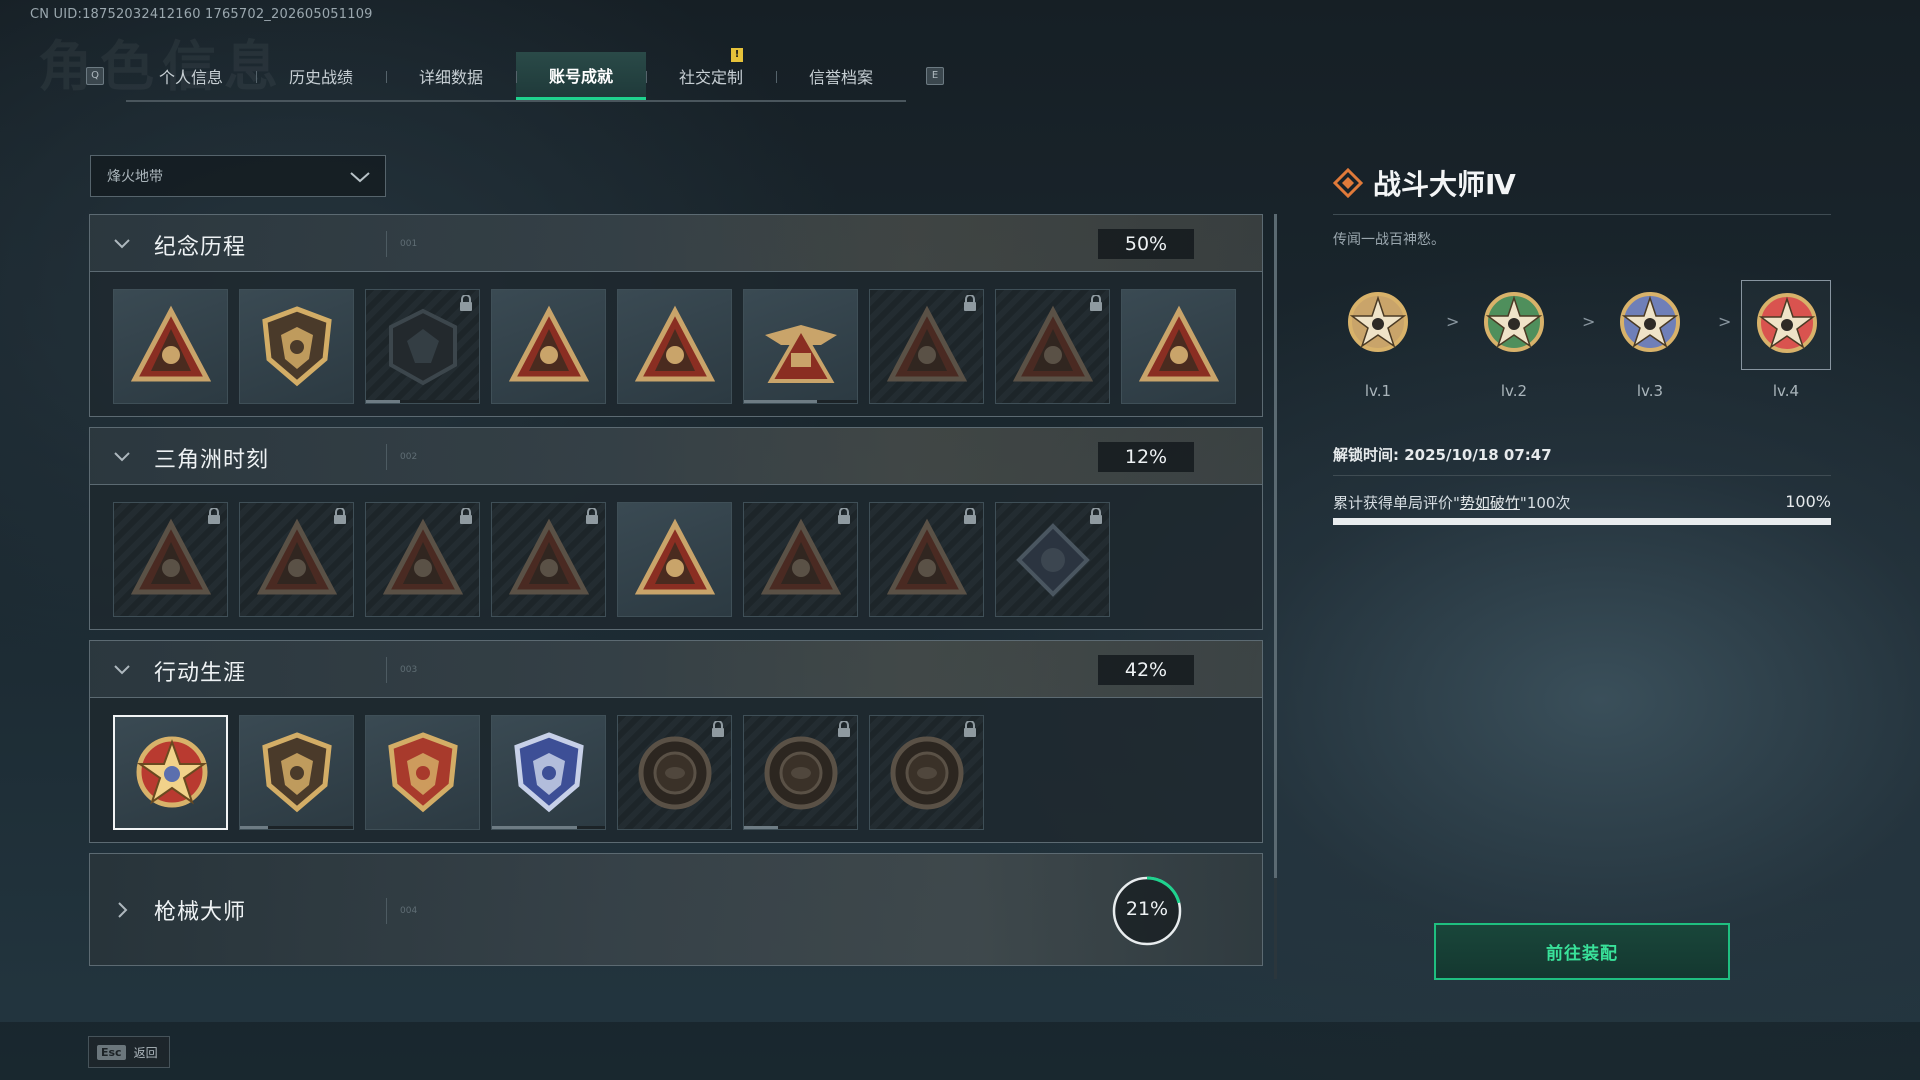 This screenshot has width=1920, height=1080. What do you see at coordinates (935, 76) in the screenshot?
I see `next-tab-key: E` at bounding box center [935, 76].